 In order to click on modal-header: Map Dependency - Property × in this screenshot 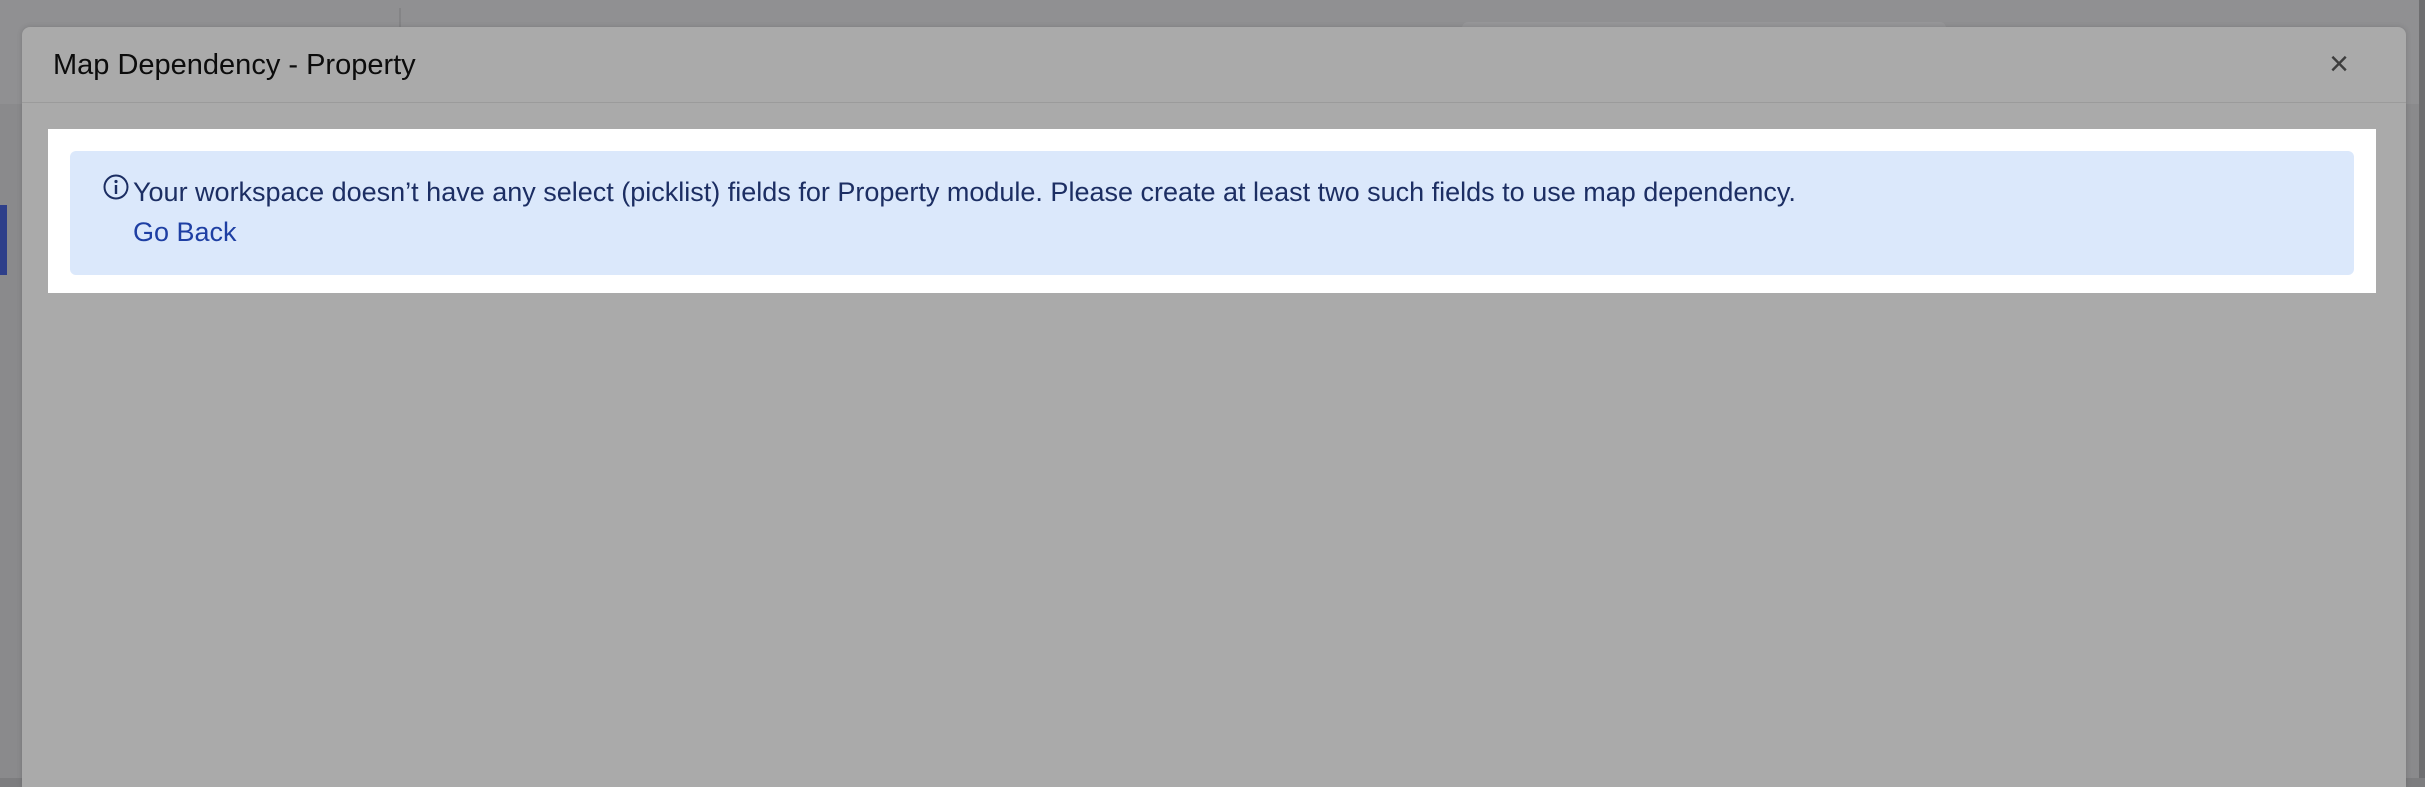, I will do `click(1214, 65)`.